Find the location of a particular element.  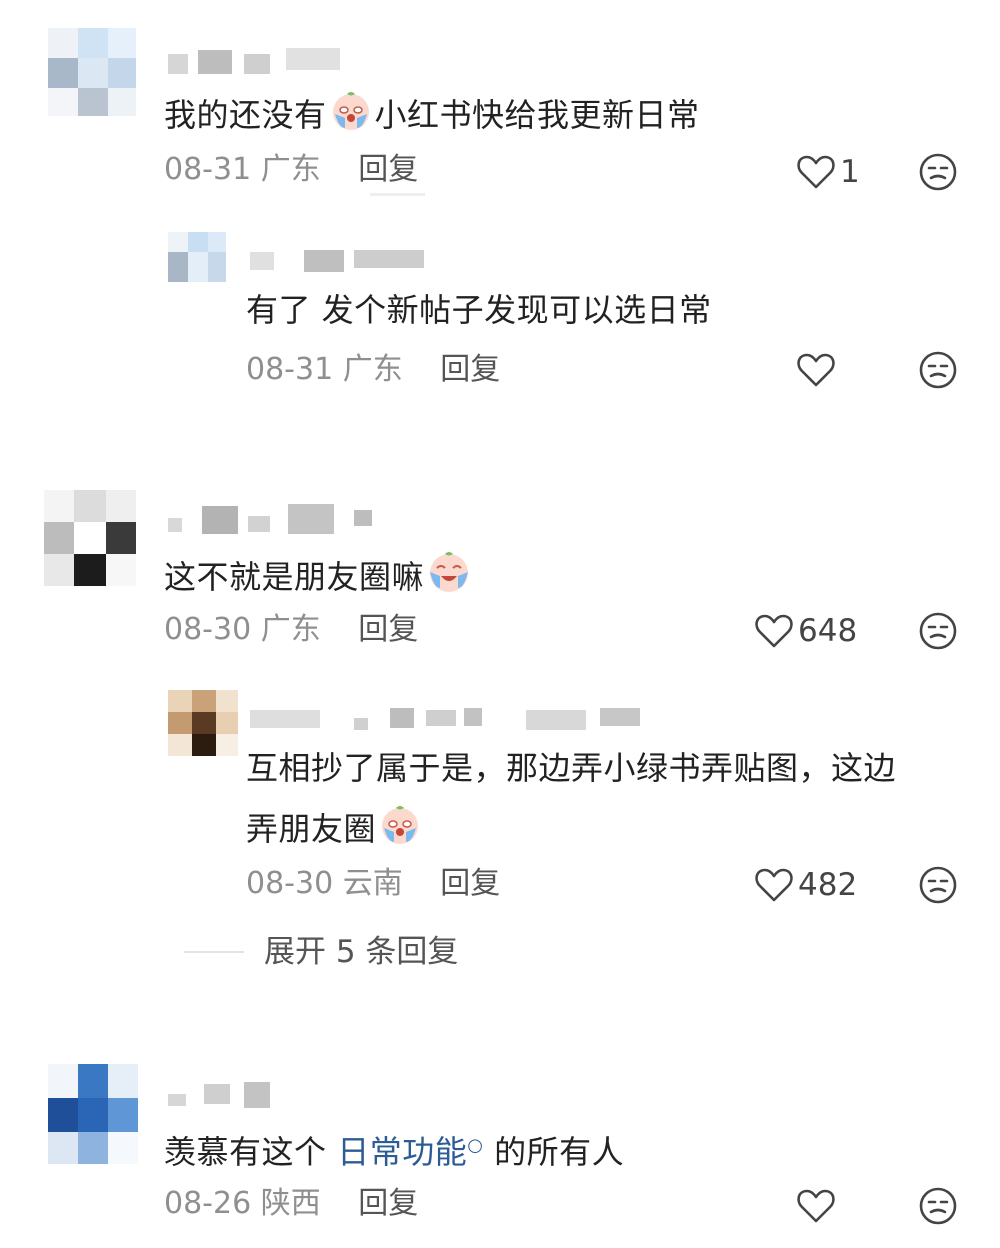

search-icon: ○ is located at coordinates (475, 1145).